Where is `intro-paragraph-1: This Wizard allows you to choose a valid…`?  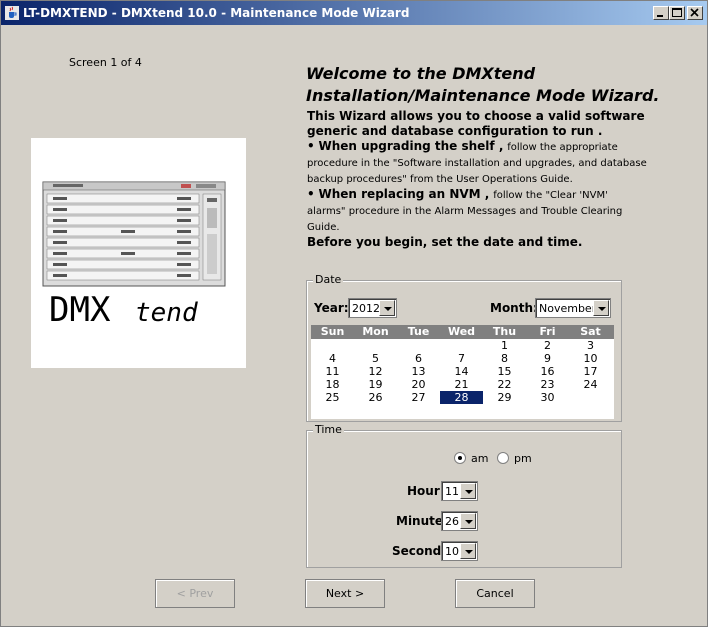 intro-paragraph-1: This Wizard allows you to choose a valid… is located at coordinates (476, 123).